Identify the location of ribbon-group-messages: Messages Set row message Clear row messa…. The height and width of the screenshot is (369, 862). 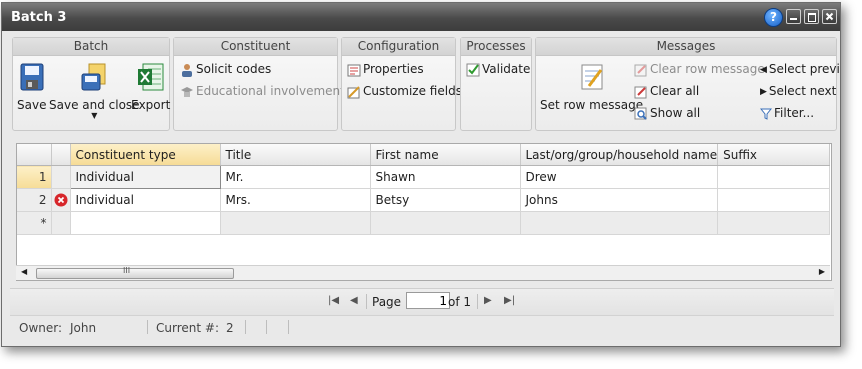
(687, 84).